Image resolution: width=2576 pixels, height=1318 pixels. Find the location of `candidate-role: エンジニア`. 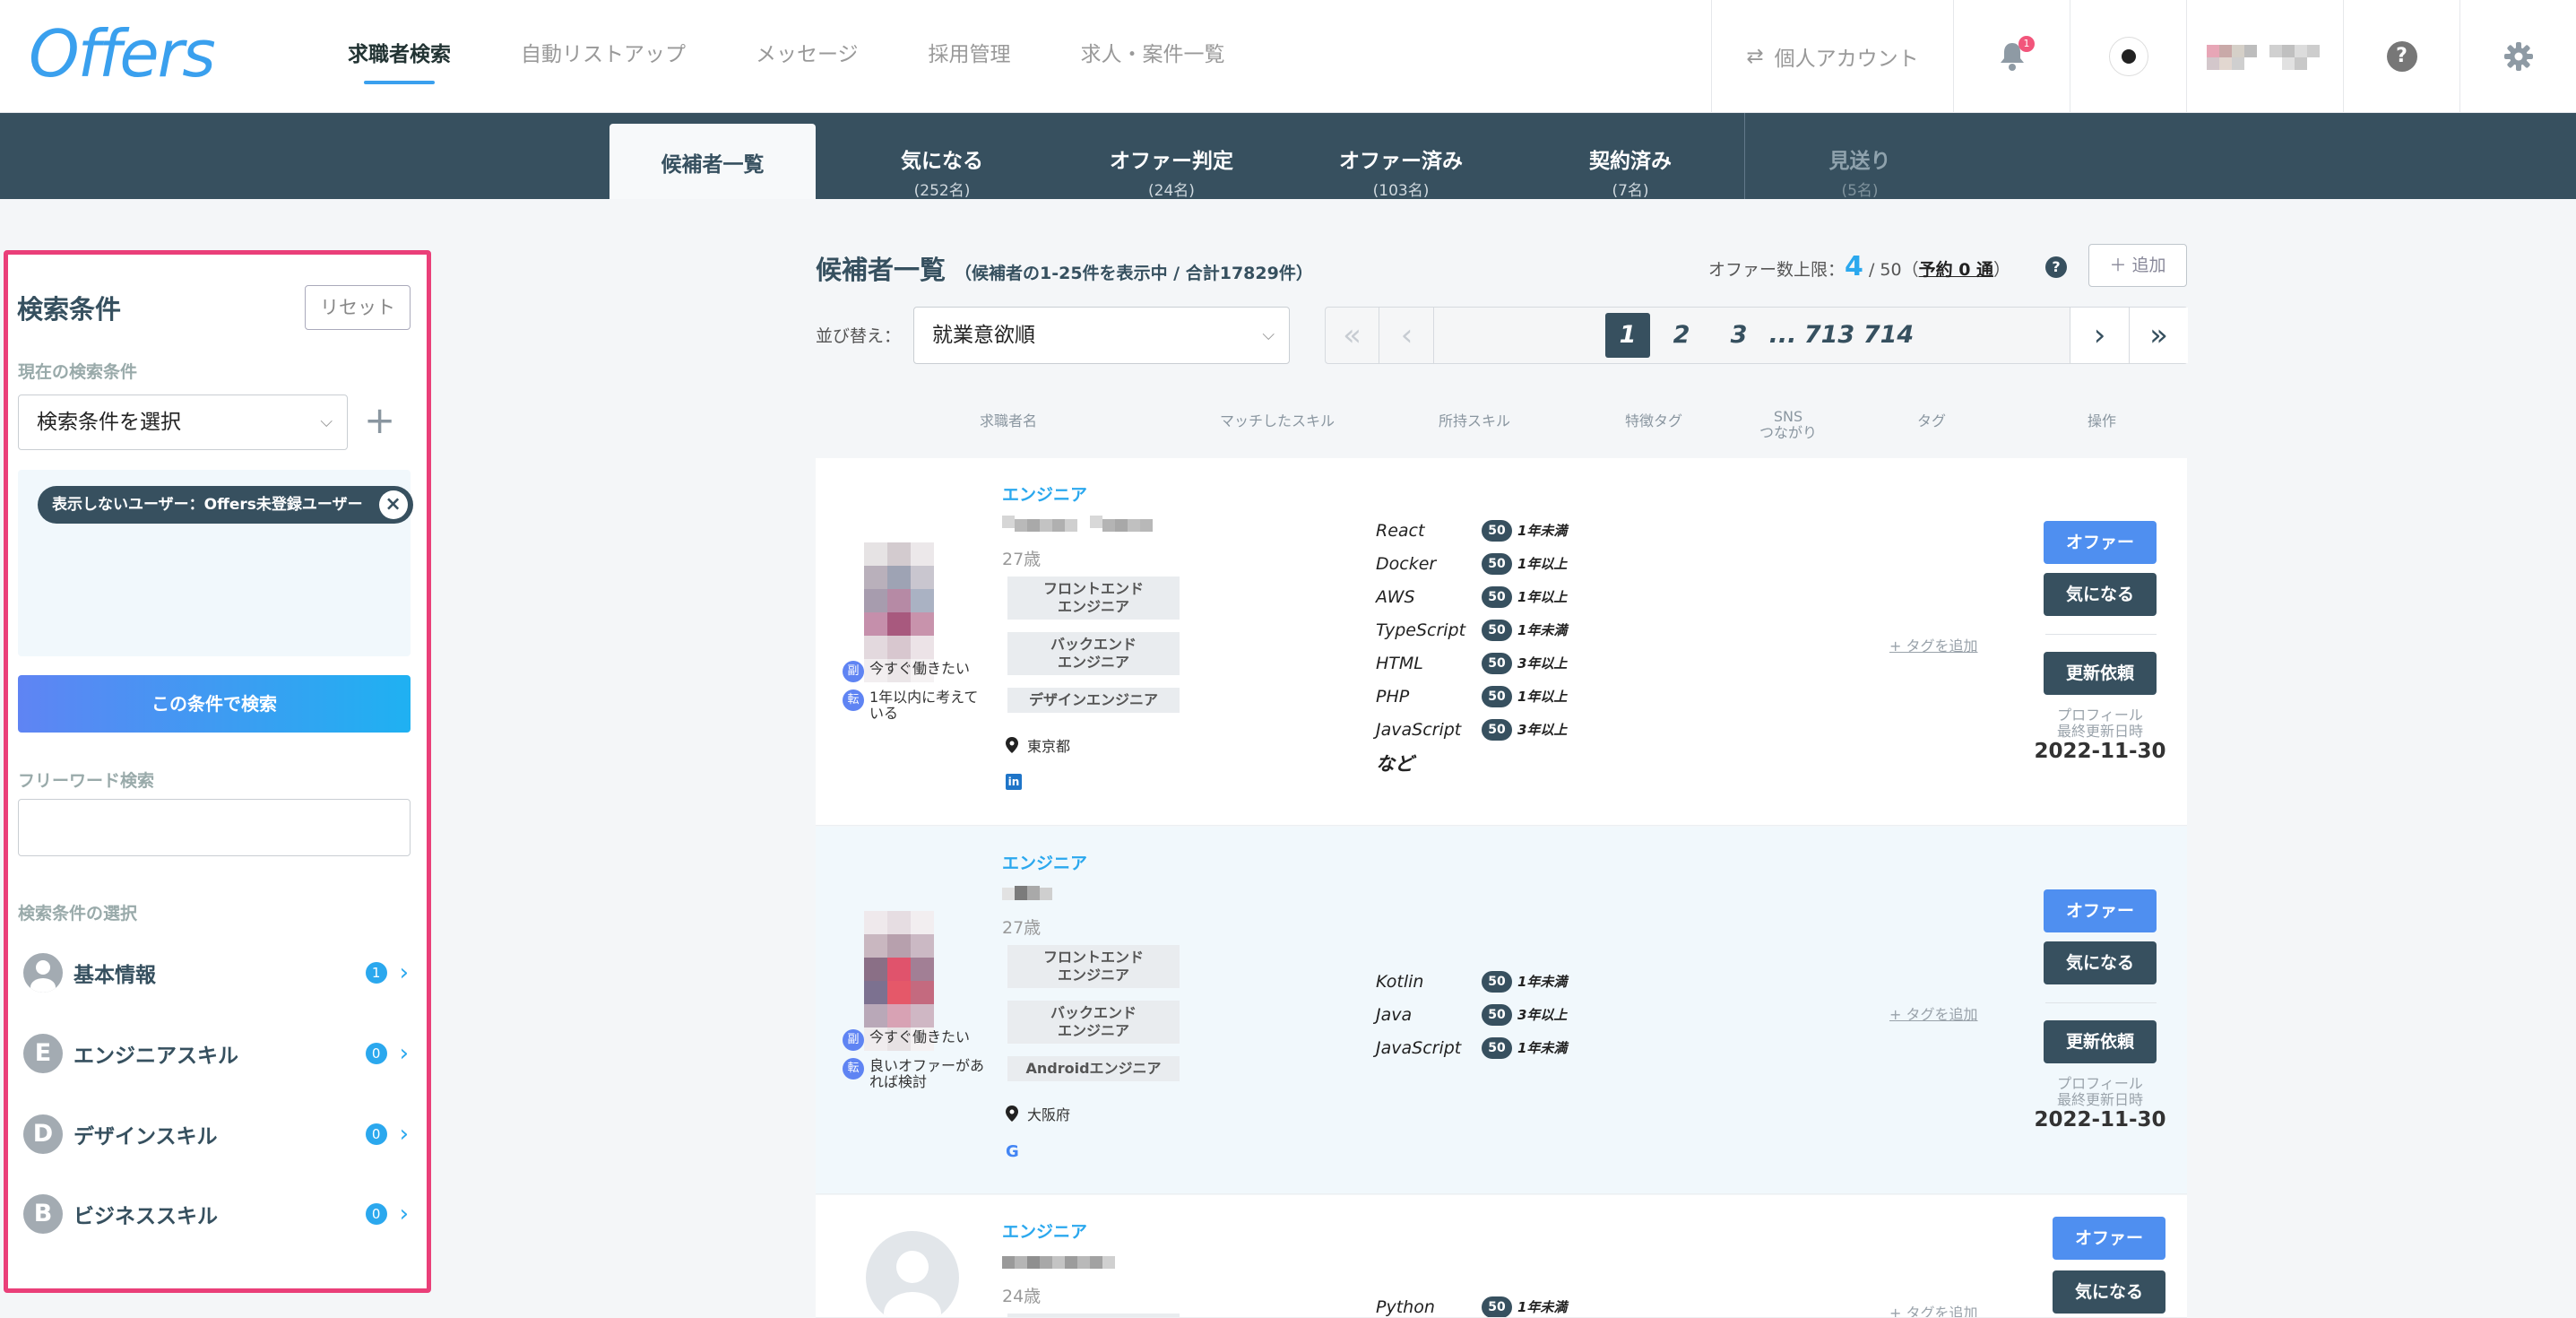

candidate-role: エンジニア is located at coordinates (1045, 495).